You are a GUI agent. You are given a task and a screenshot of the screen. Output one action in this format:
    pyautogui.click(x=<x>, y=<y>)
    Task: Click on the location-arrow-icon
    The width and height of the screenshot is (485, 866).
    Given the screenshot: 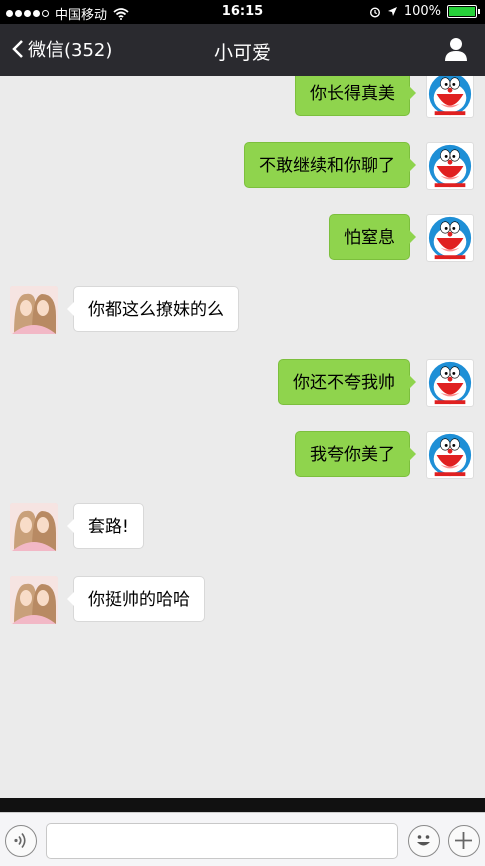 What is the action you would take?
    pyautogui.click(x=392, y=11)
    